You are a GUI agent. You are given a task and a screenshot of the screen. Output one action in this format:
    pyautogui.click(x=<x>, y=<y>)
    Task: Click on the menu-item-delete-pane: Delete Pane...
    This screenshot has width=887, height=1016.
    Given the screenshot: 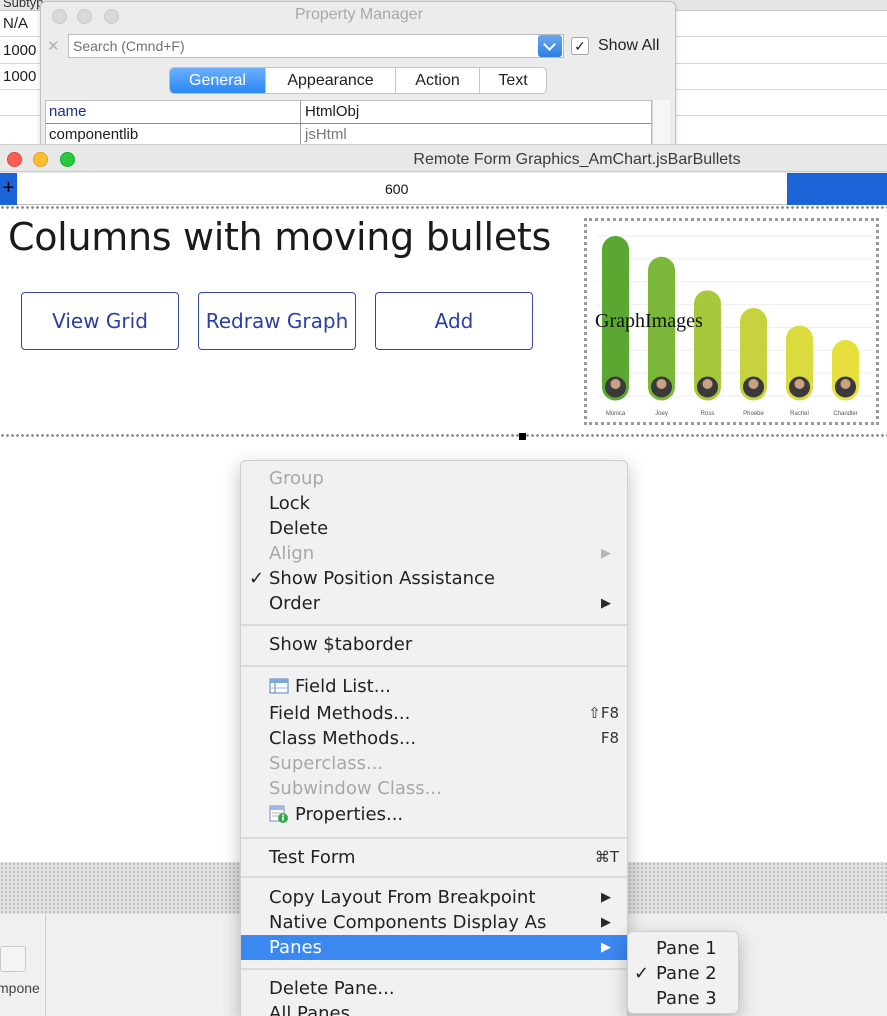 What is the action you would take?
    pyautogui.click(x=434, y=988)
    